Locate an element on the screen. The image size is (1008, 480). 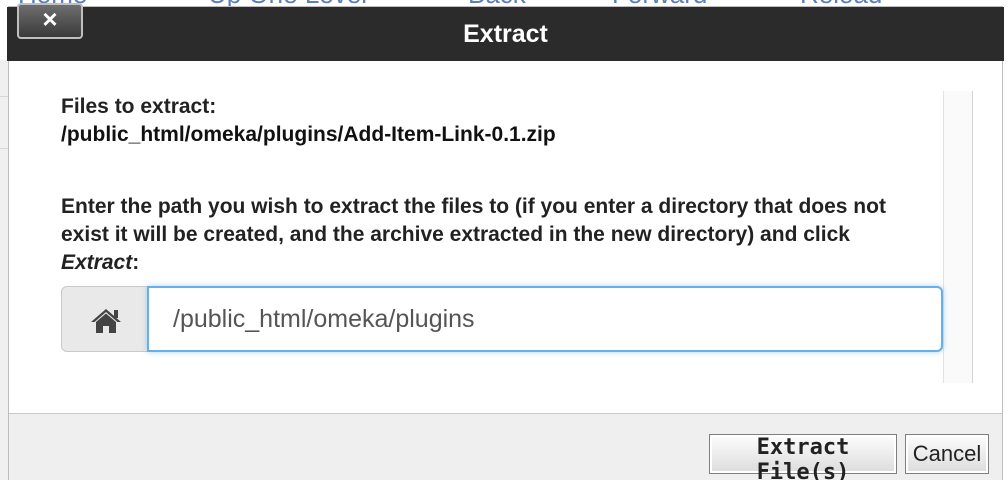
extract-files-button: Extract File(s) is located at coordinates (803, 457).